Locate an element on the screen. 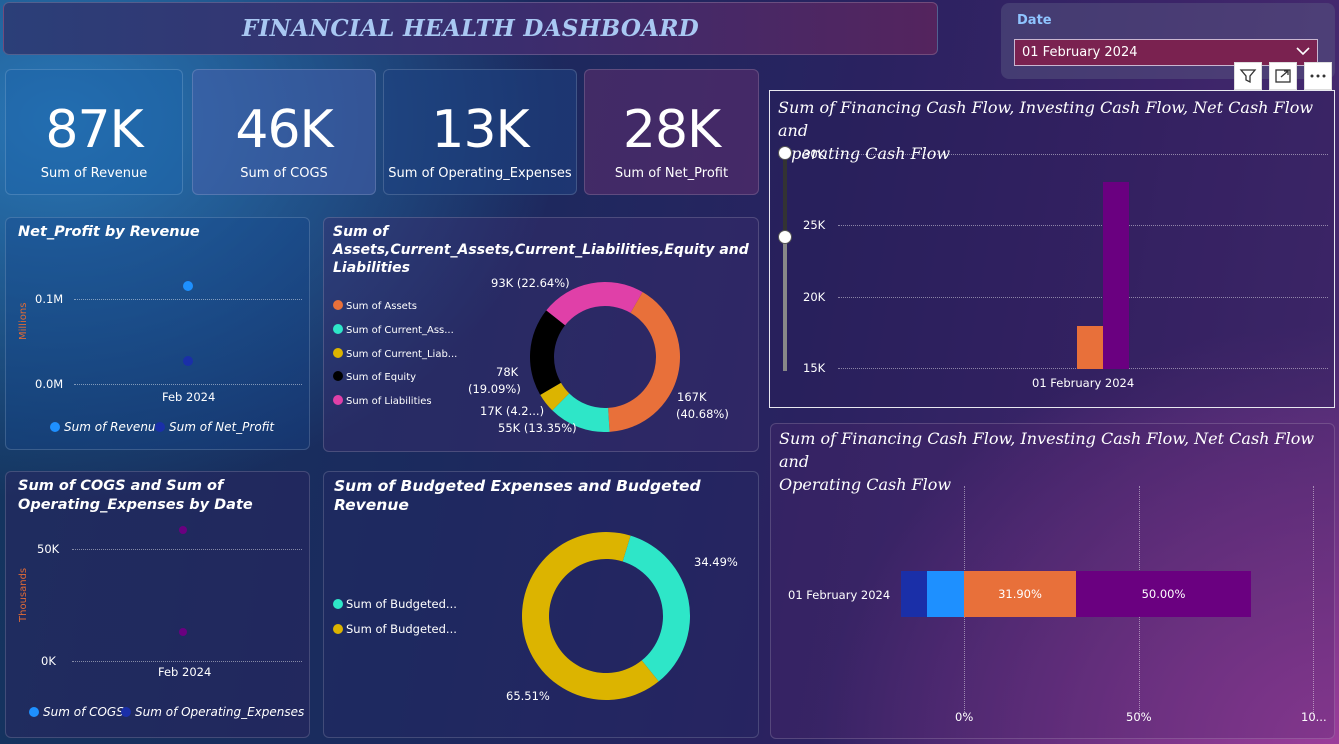 This screenshot has width=1339, height=744. net-profit-point is located at coordinates (188, 361).